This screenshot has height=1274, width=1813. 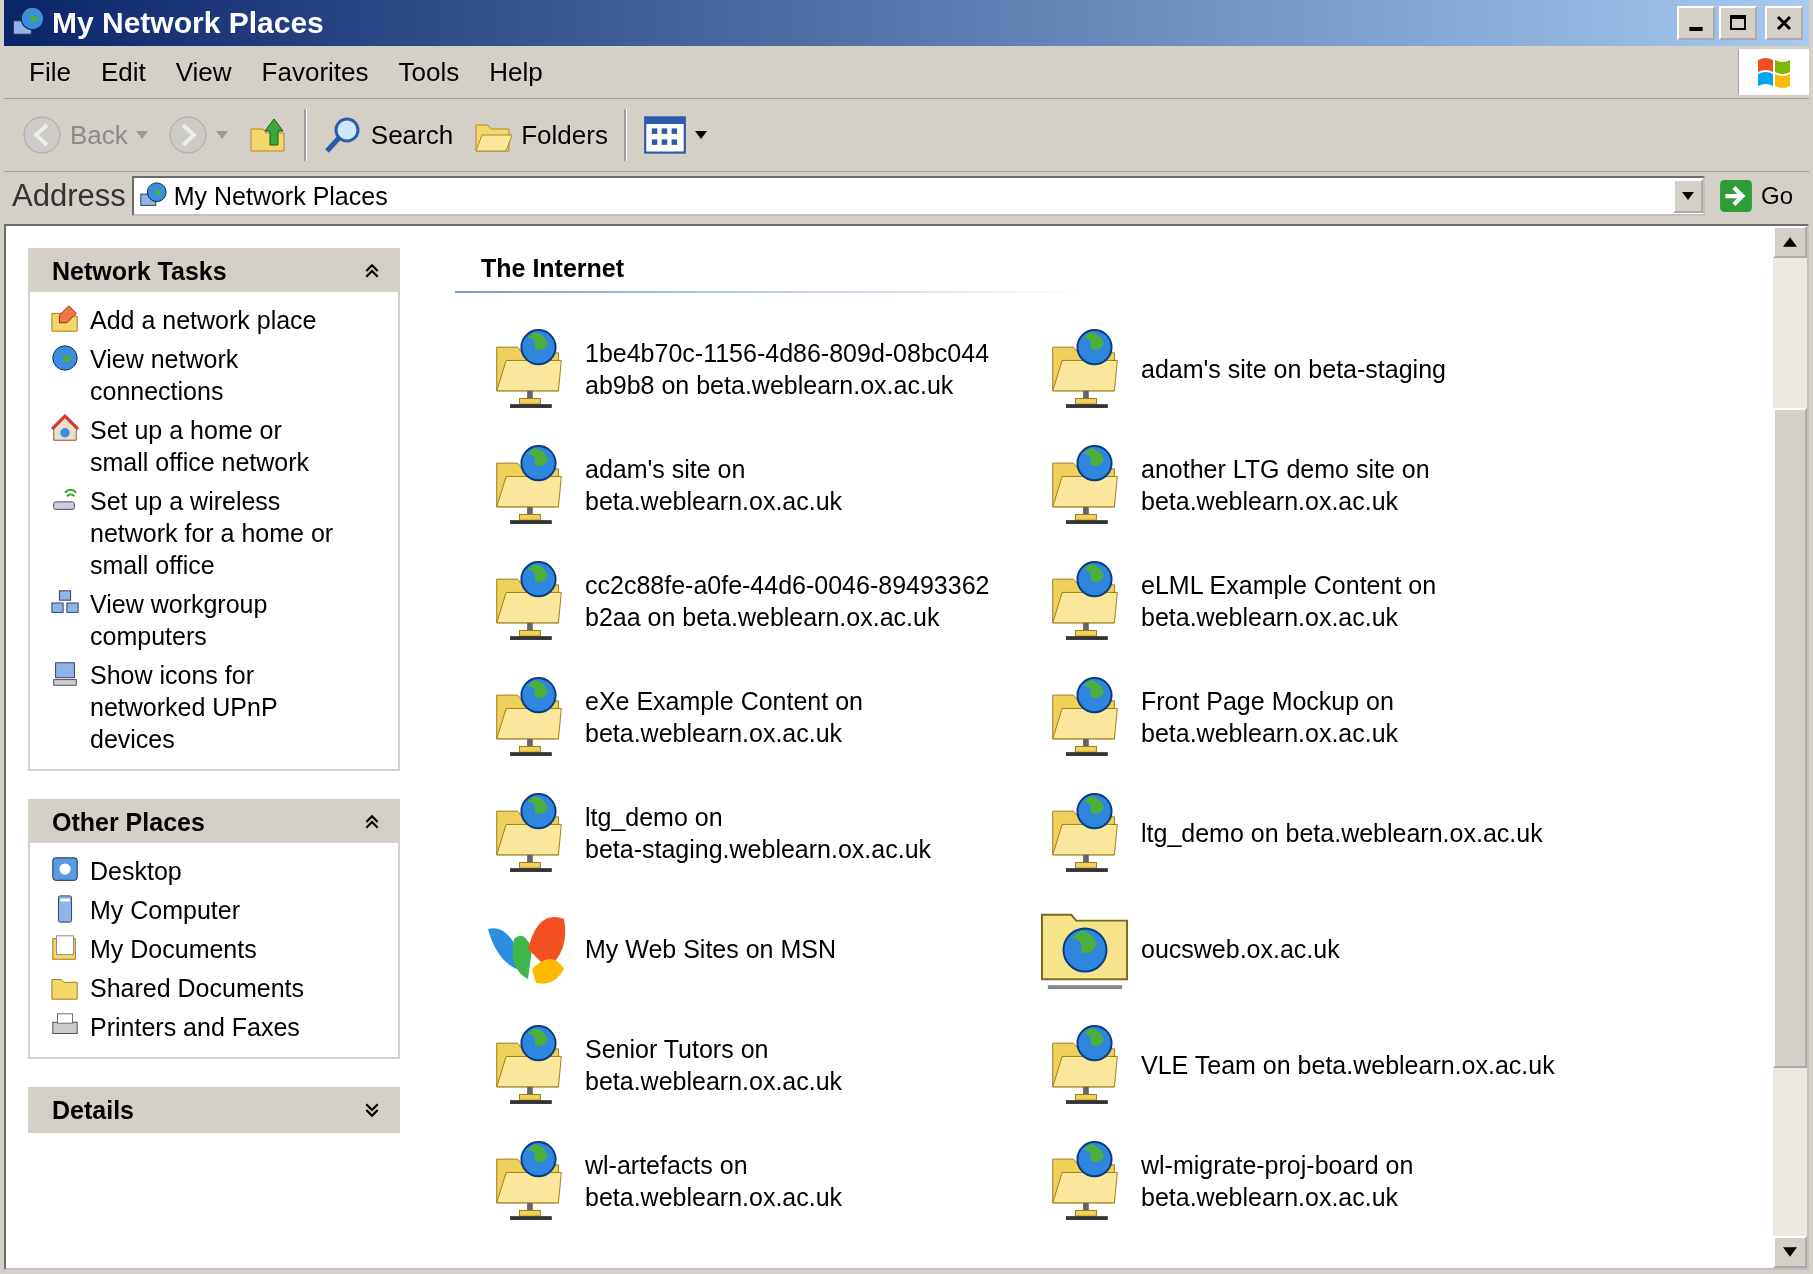 What do you see at coordinates (164, 375) in the screenshot?
I see `task-link: View network connections` at bounding box center [164, 375].